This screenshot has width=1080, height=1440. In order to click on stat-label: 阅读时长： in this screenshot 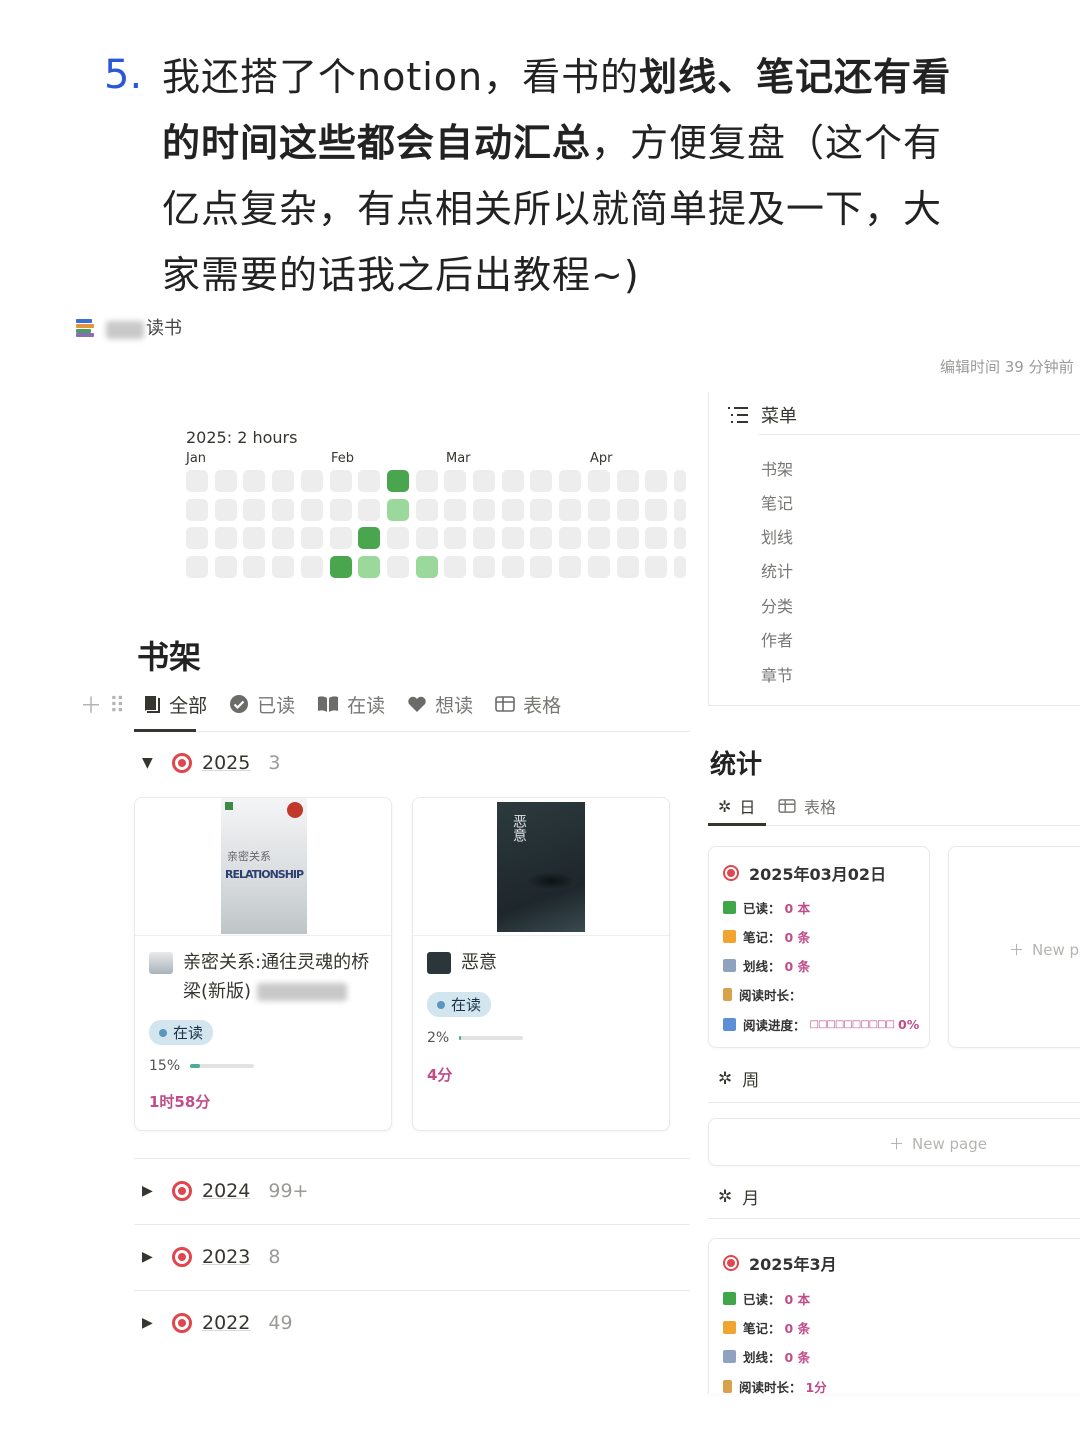, I will do `click(770, 1387)`.